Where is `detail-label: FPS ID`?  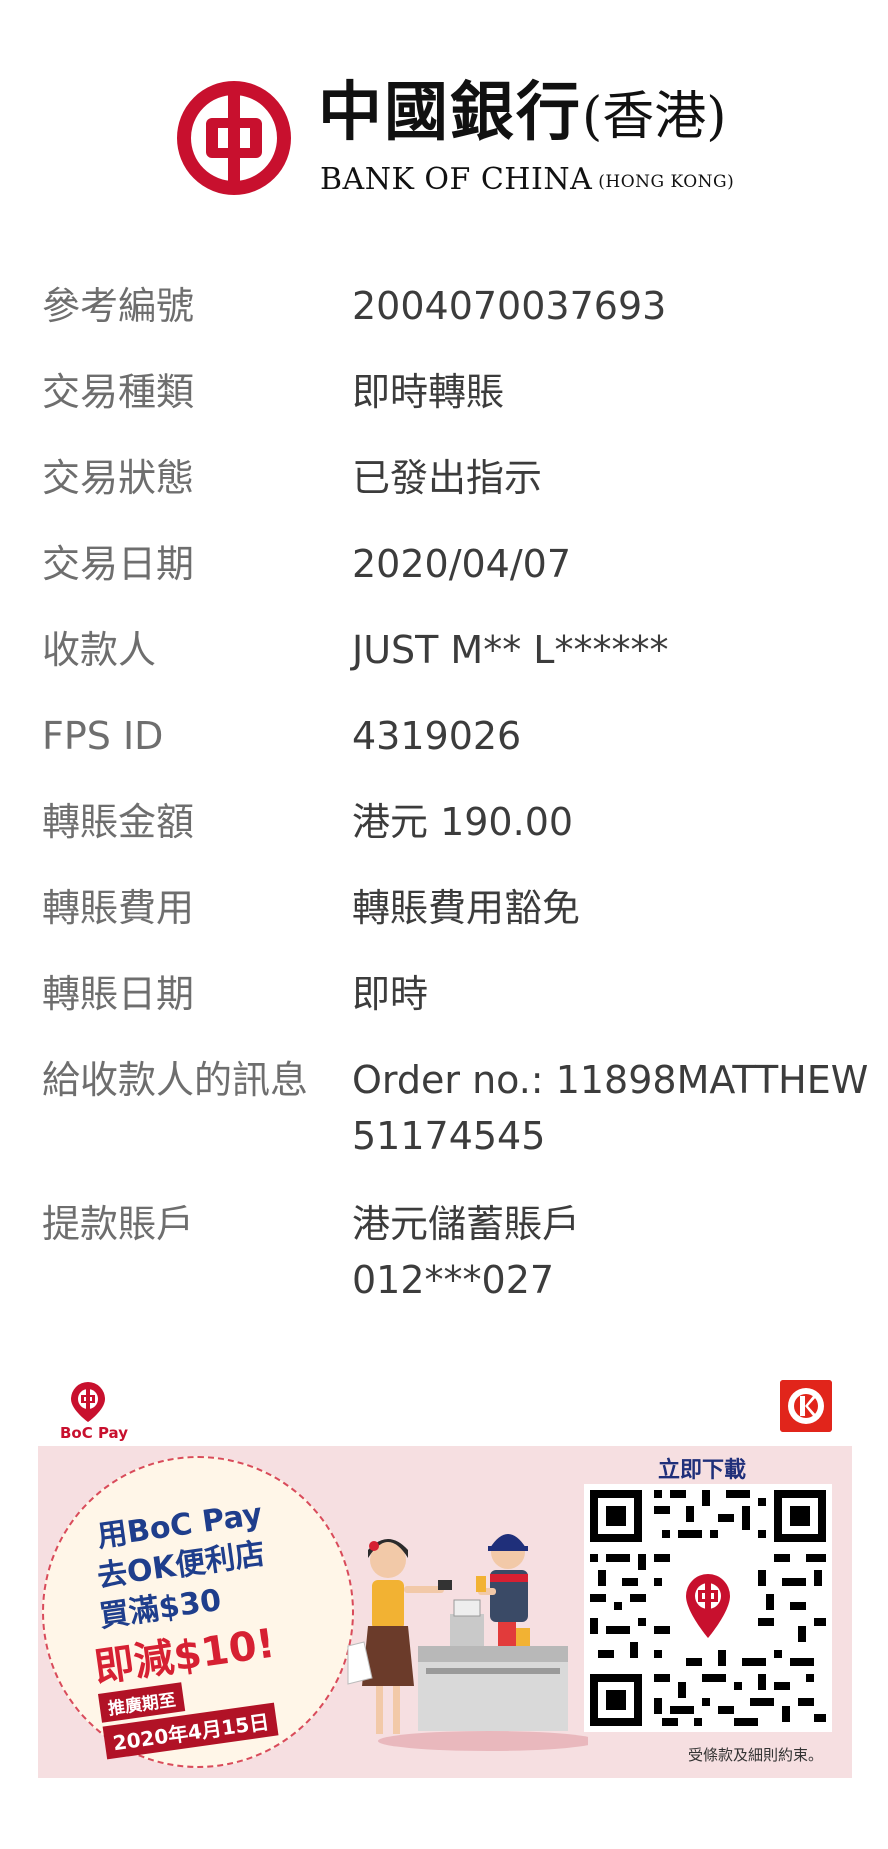
detail-label: FPS ID is located at coordinates (103, 736).